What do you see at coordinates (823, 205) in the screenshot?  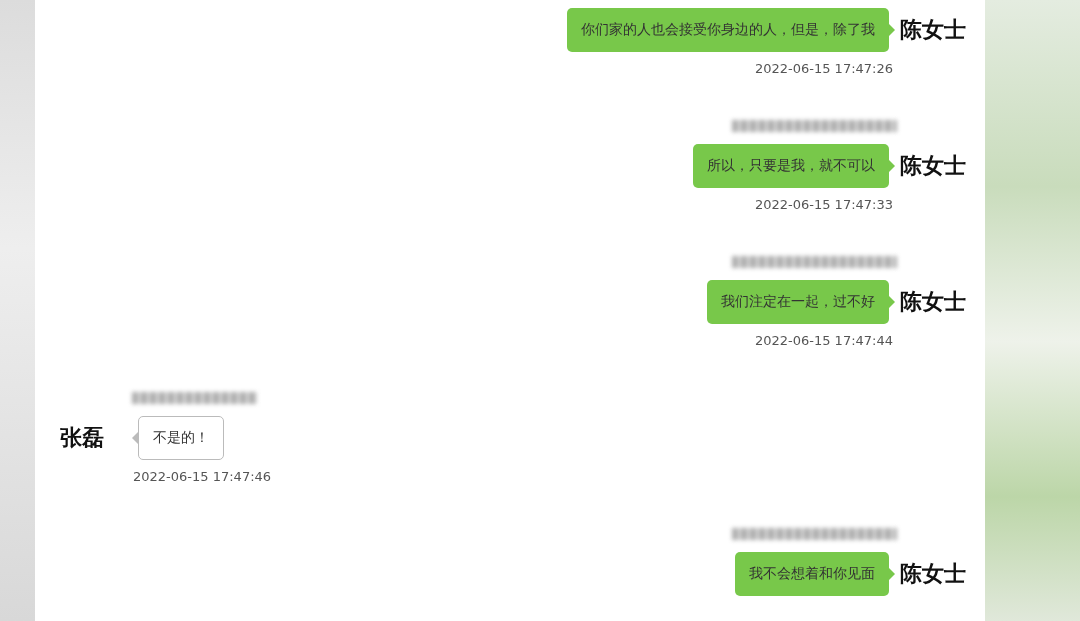 I see `timestamp: 2022-06-15 17:47:33` at bounding box center [823, 205].